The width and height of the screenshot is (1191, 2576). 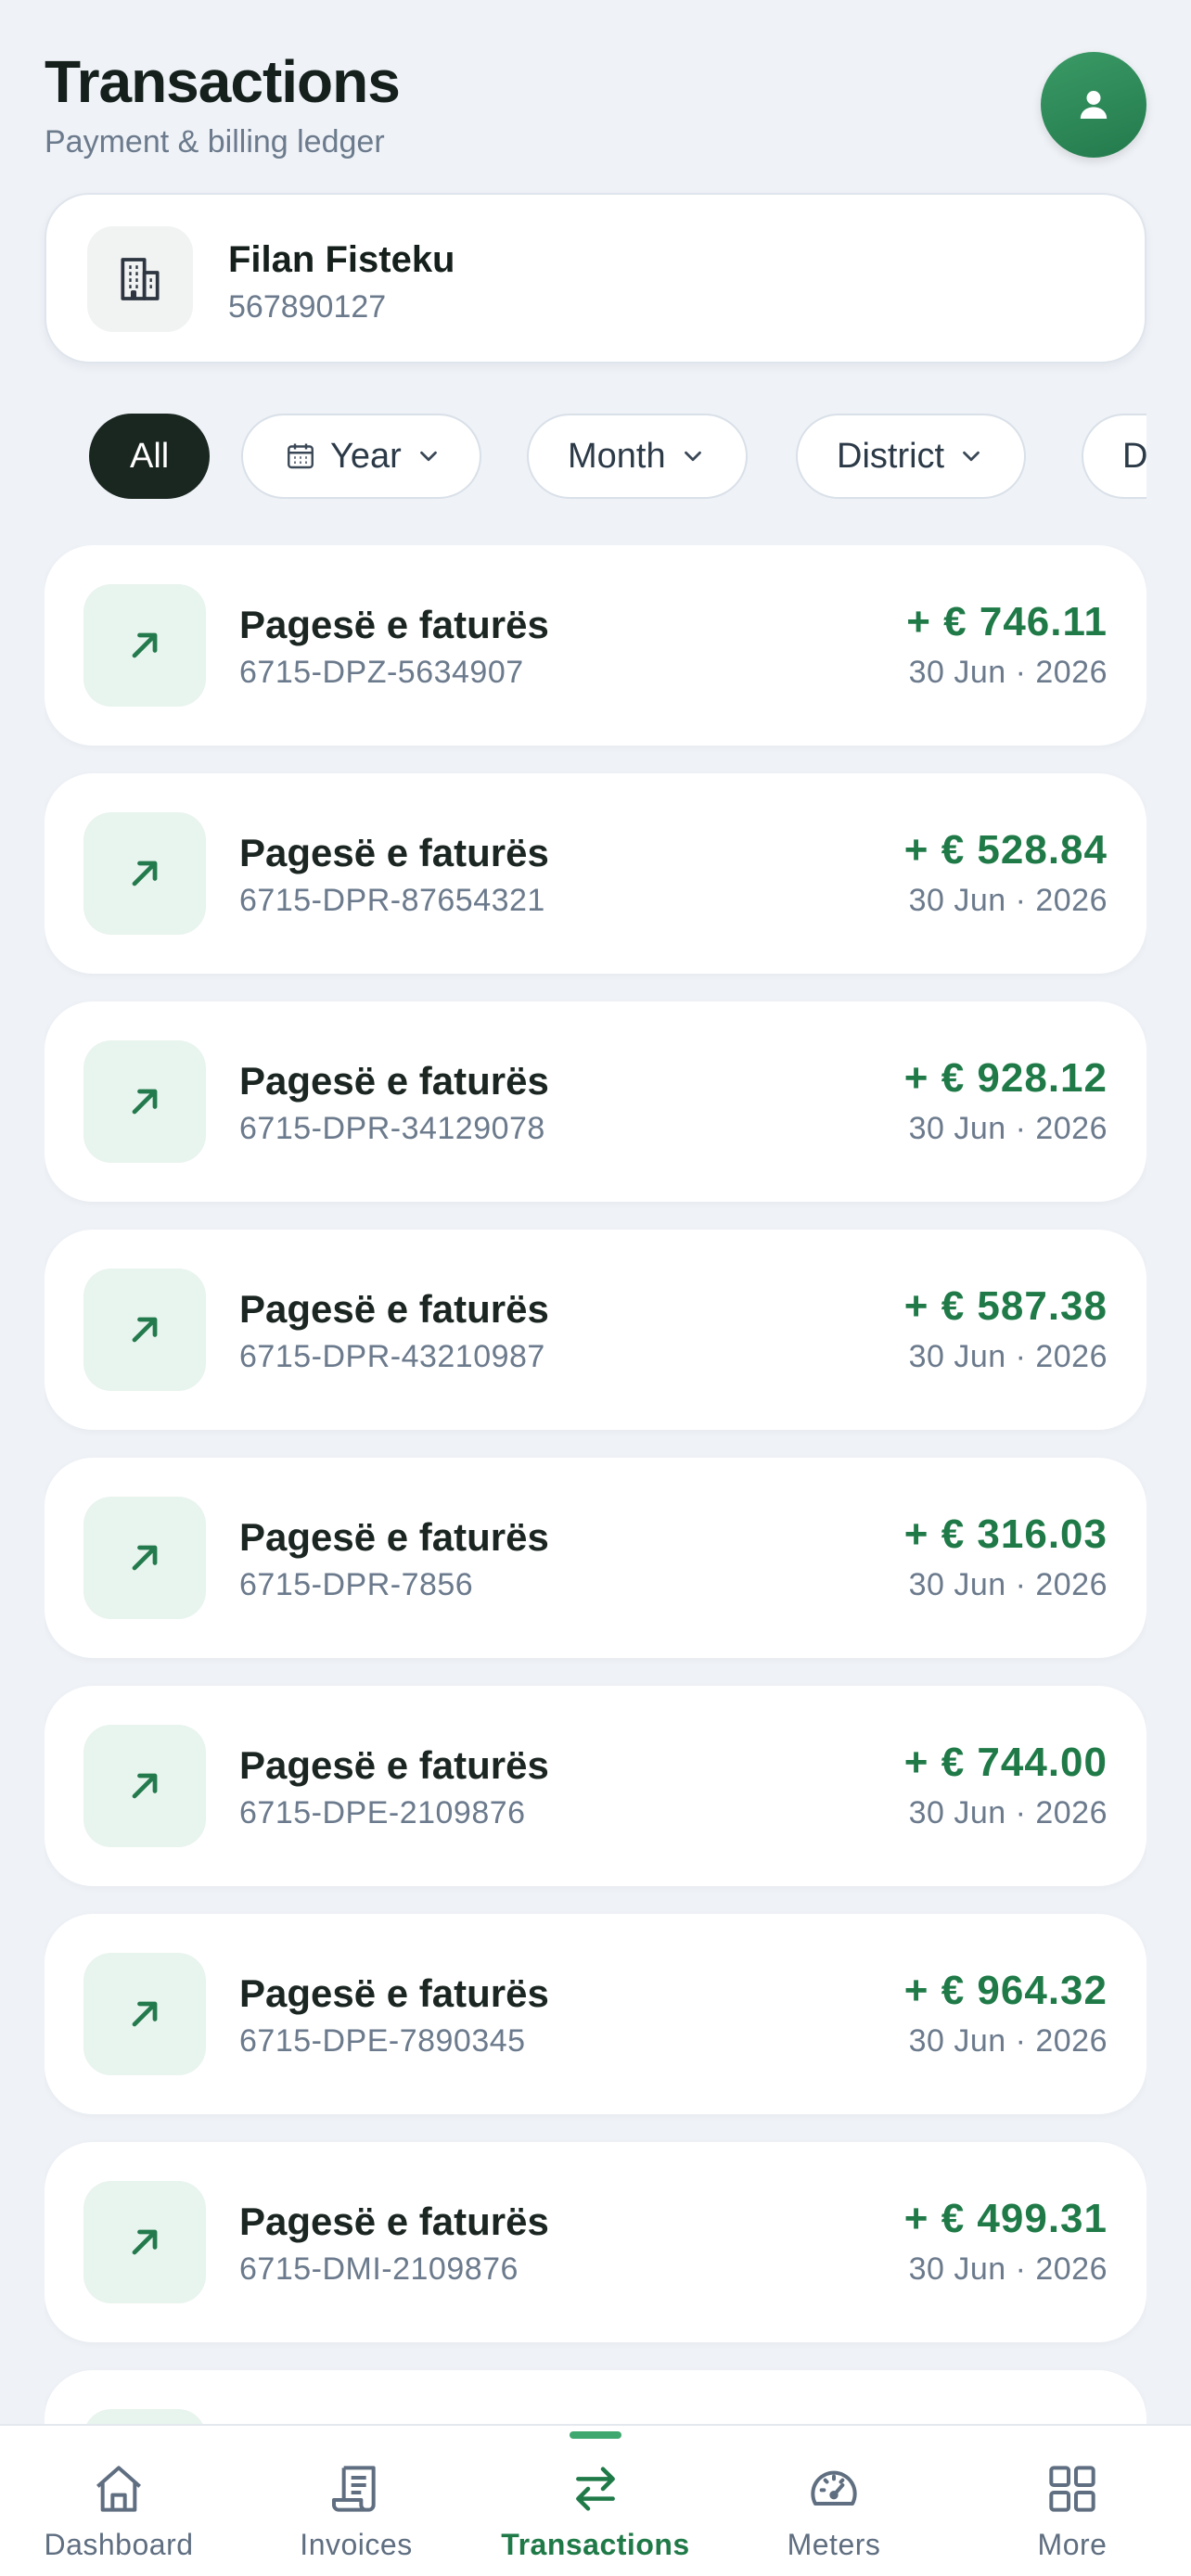 I want to click on receipt-icon, so click(x=354, y=2489).